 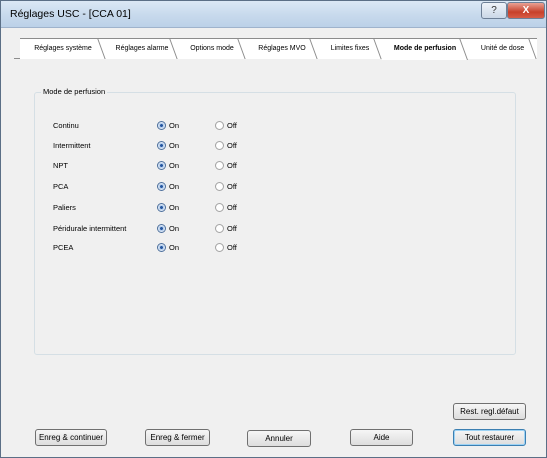 I want to click on mode-label: PCEA, so click(x=63, y=247).